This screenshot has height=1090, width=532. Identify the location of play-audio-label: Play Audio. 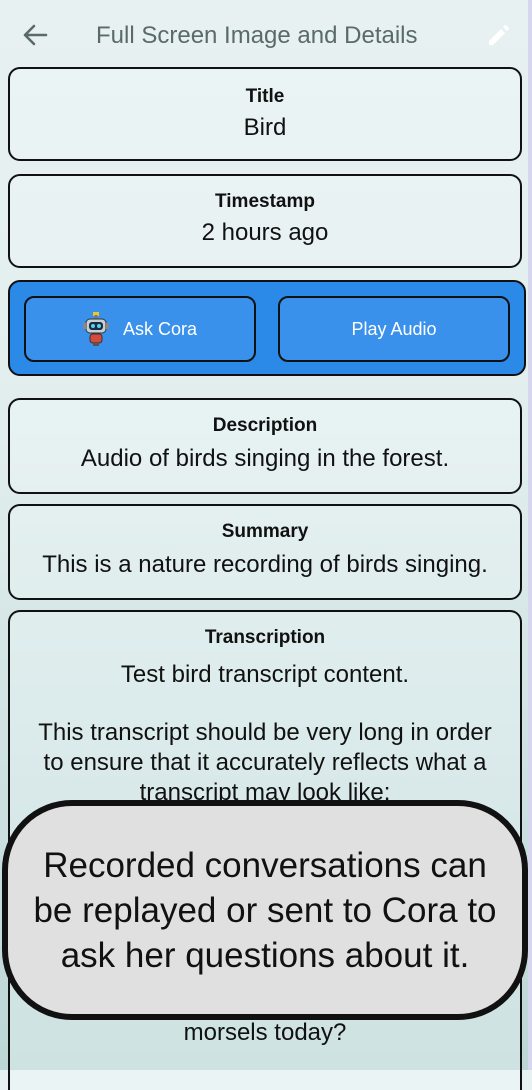
(394, 328).